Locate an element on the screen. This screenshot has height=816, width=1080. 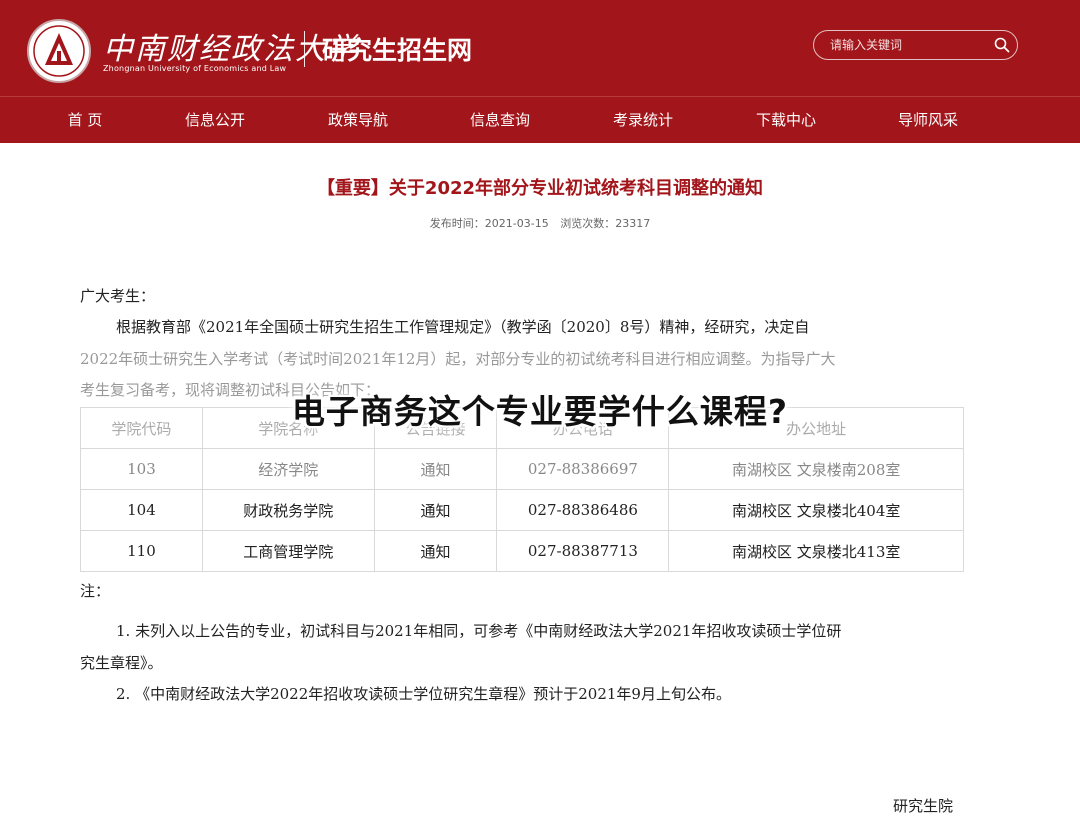
office-address: 南湖校区 文泉楼南208室 is located at coordinates (816, 469).